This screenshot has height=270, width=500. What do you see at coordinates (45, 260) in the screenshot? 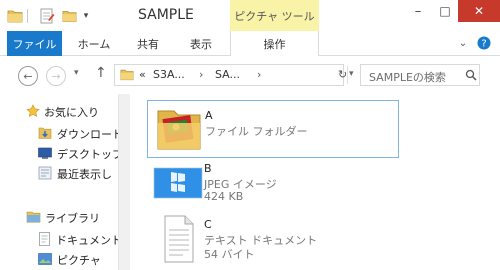
I see `pictures-icon` at bounding box center [45, 260].